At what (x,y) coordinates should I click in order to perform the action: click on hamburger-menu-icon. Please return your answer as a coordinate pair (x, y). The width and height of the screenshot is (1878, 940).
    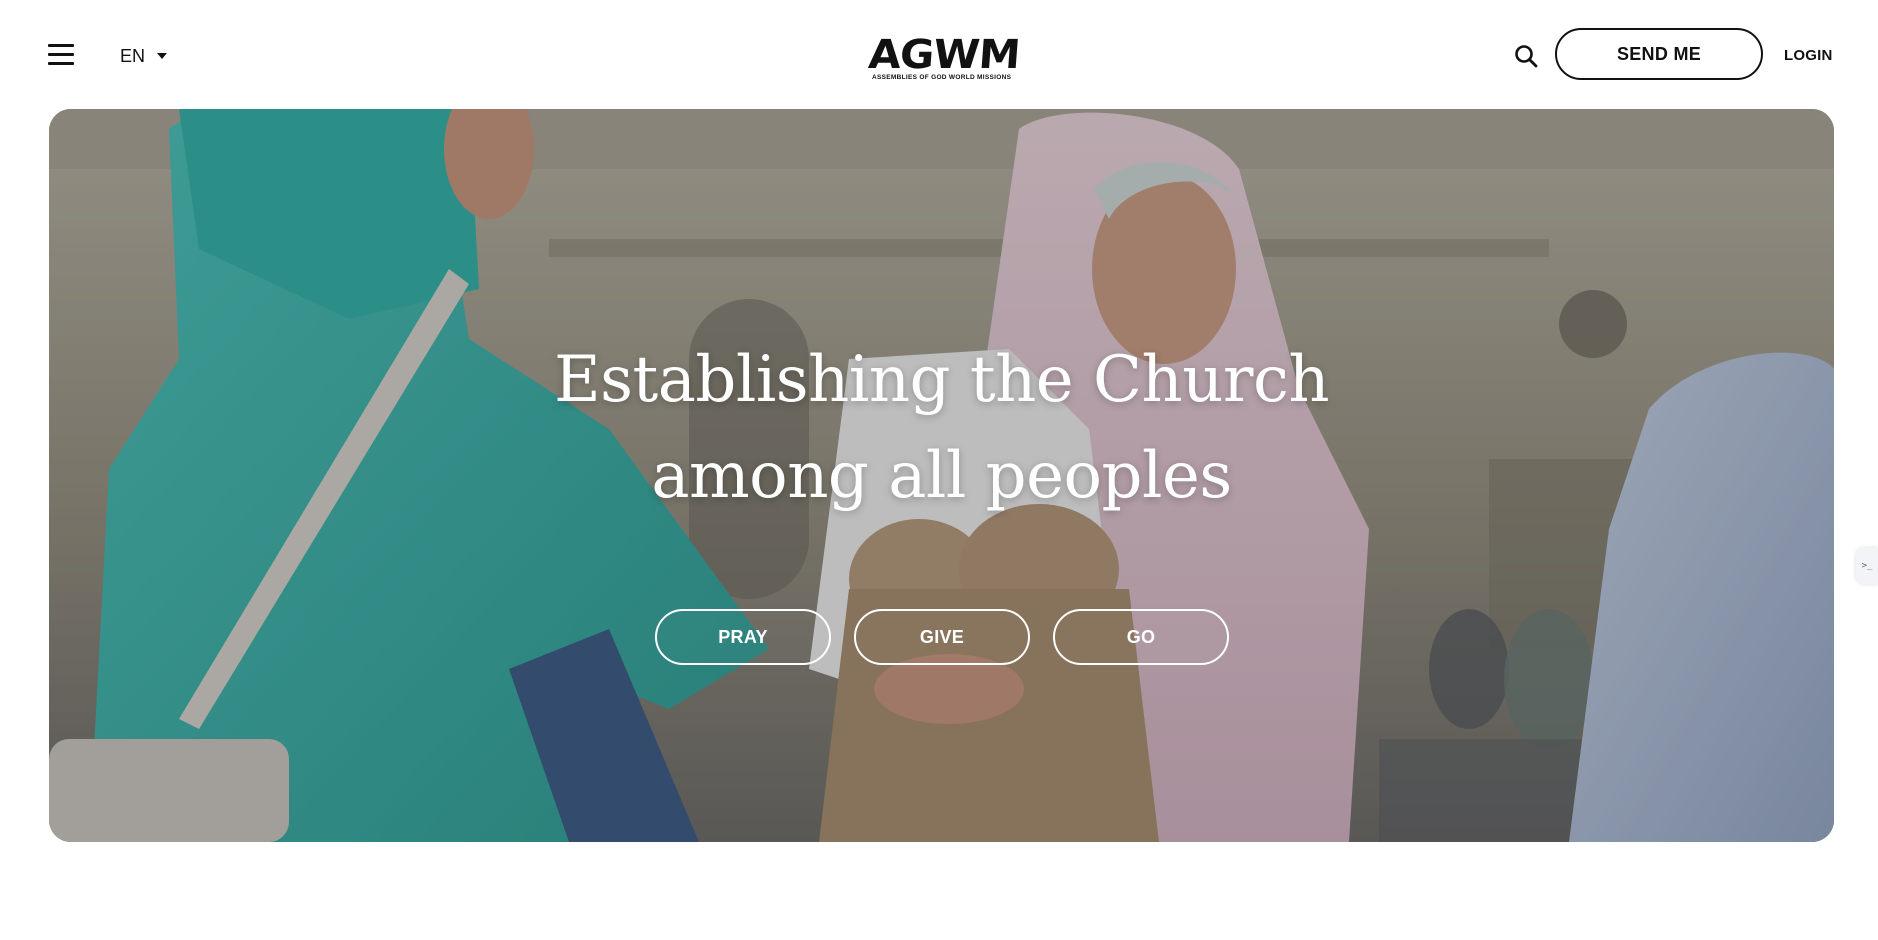
    Looking at the image, I should click on (61, 55).